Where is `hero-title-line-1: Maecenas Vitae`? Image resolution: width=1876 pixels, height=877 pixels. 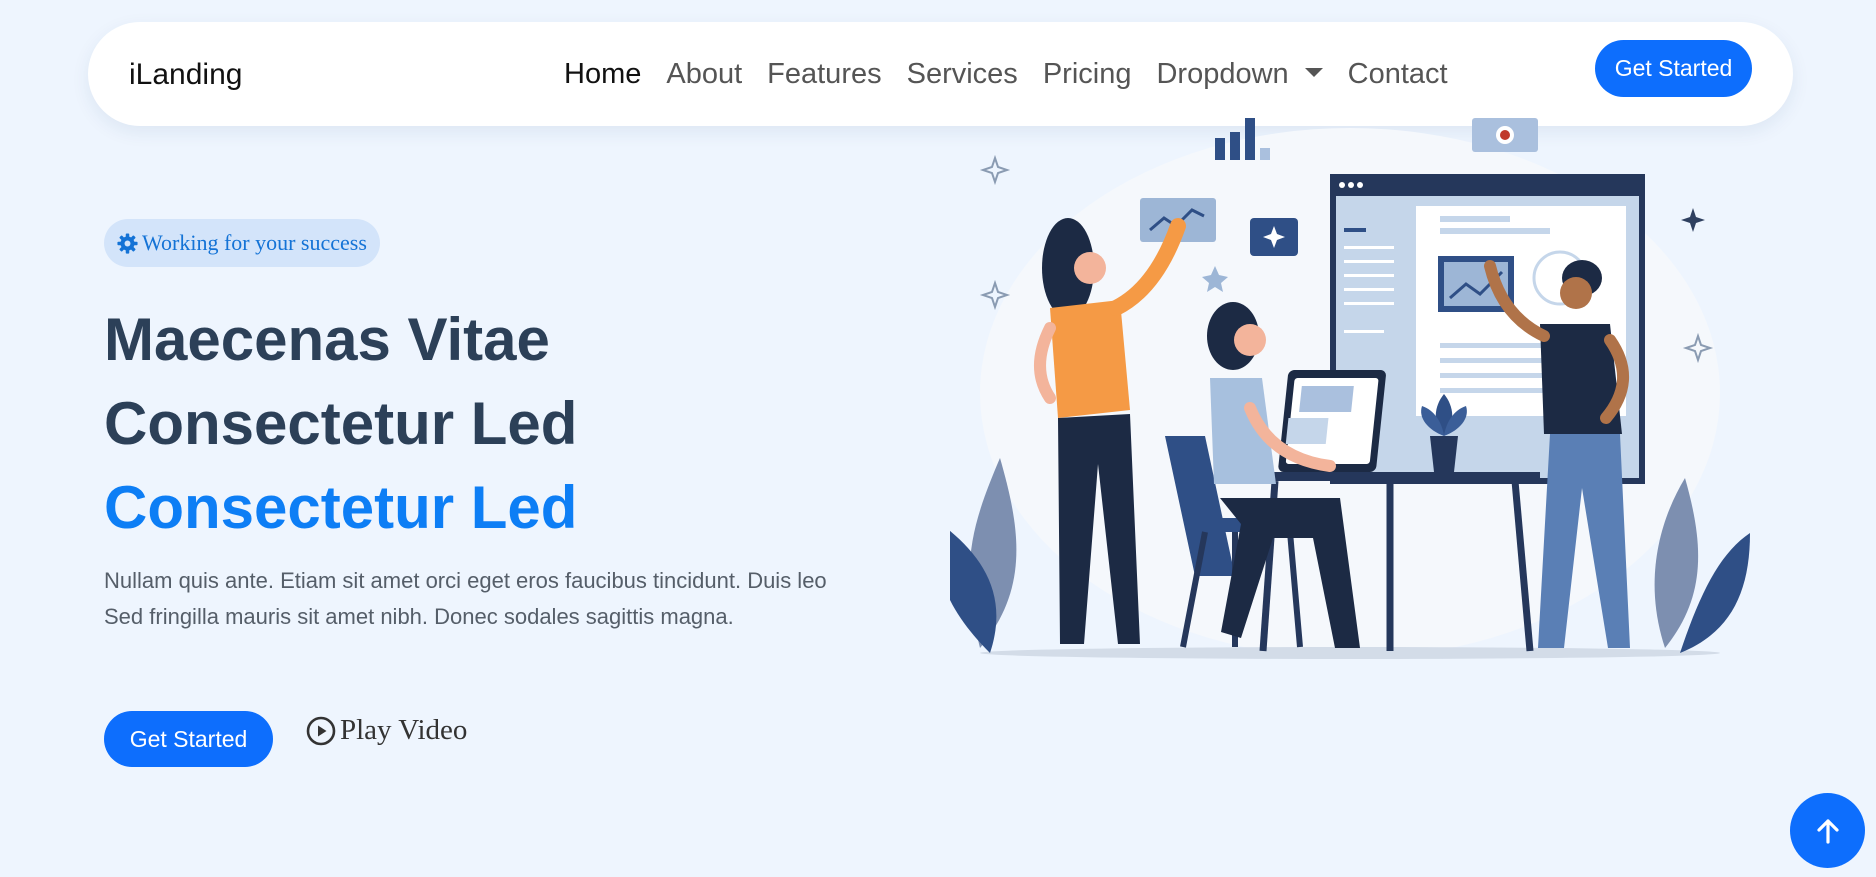 hero-title-line-1: Maecenas Vitae is located at coordinates (327, 339).